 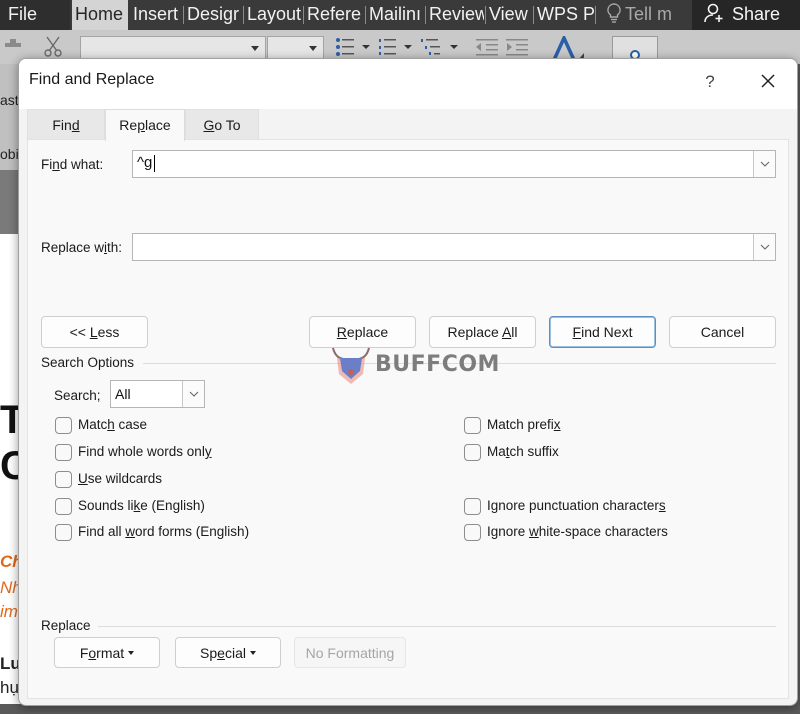 What do you see at coordinates (158, 125) in the screenshot?
I see `tab-label: lace` at bounding box center [158, 125].